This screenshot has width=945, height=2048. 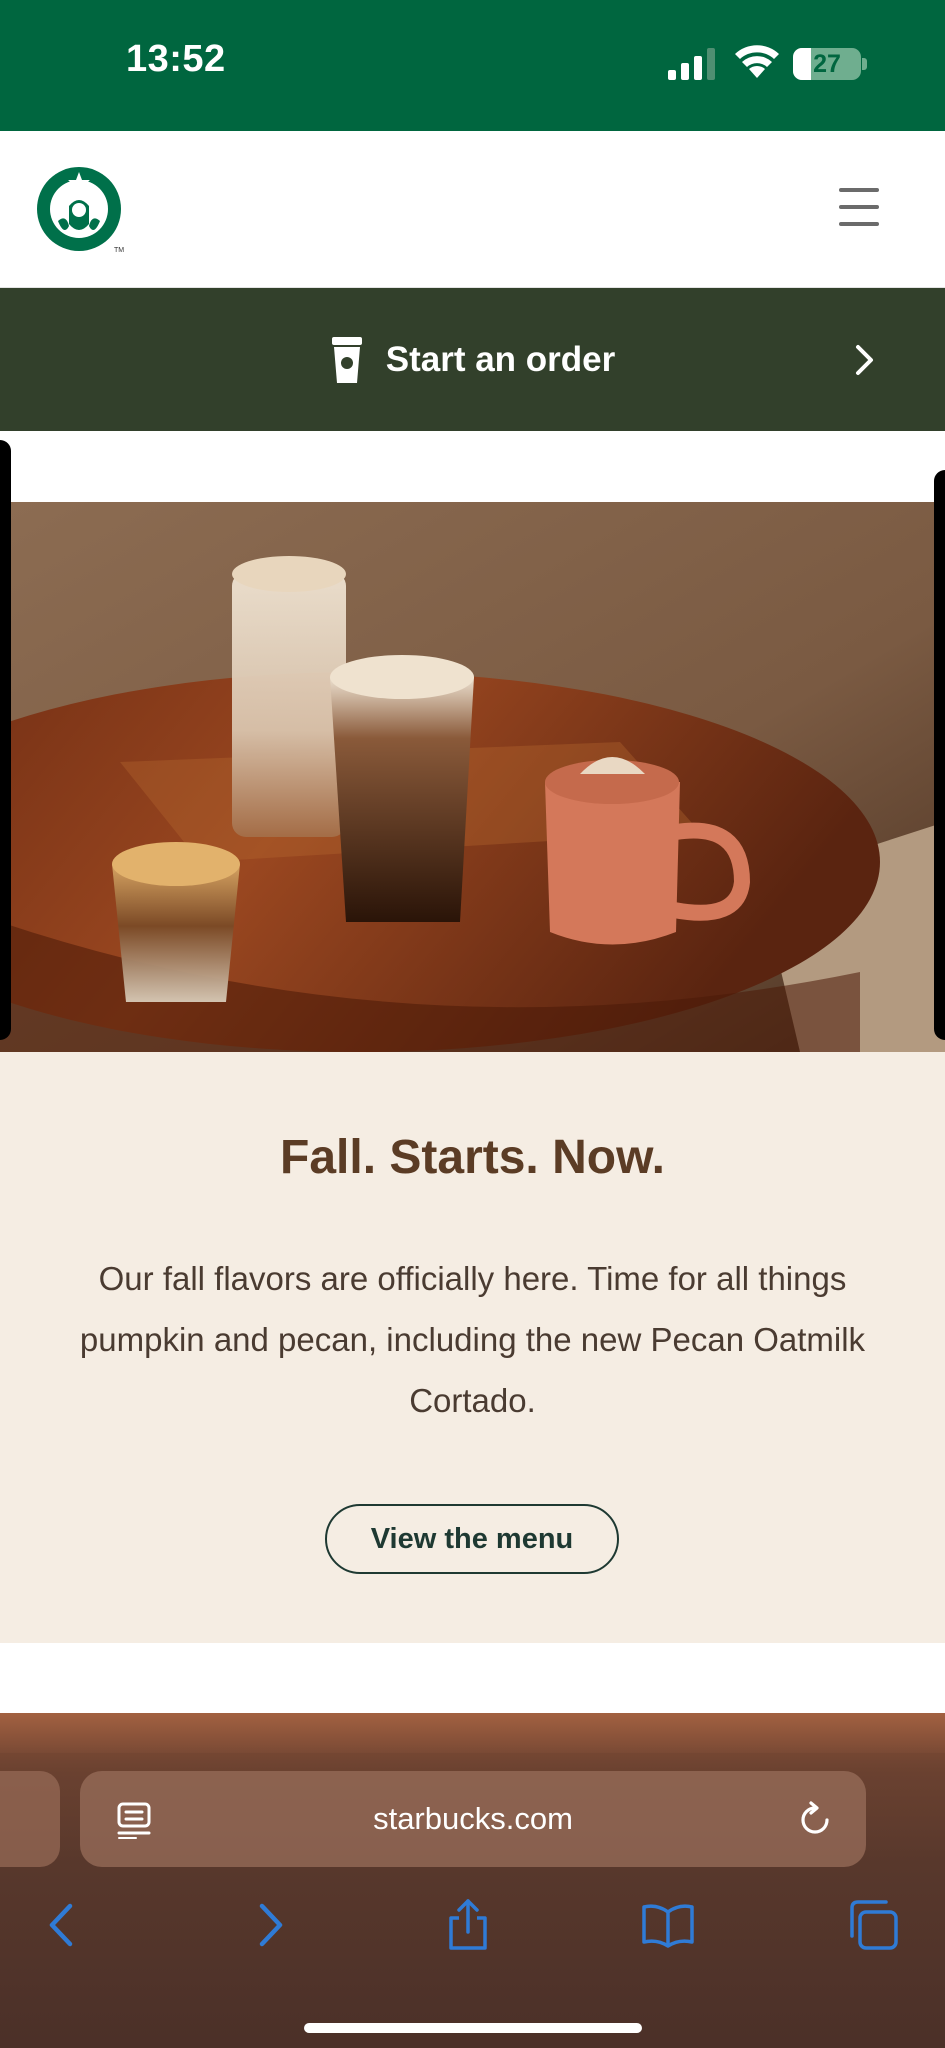 What do you see at coordinates (176, 59) in the screenshot?
I see `status-time: 13:52` at bounding box center [176, 59].